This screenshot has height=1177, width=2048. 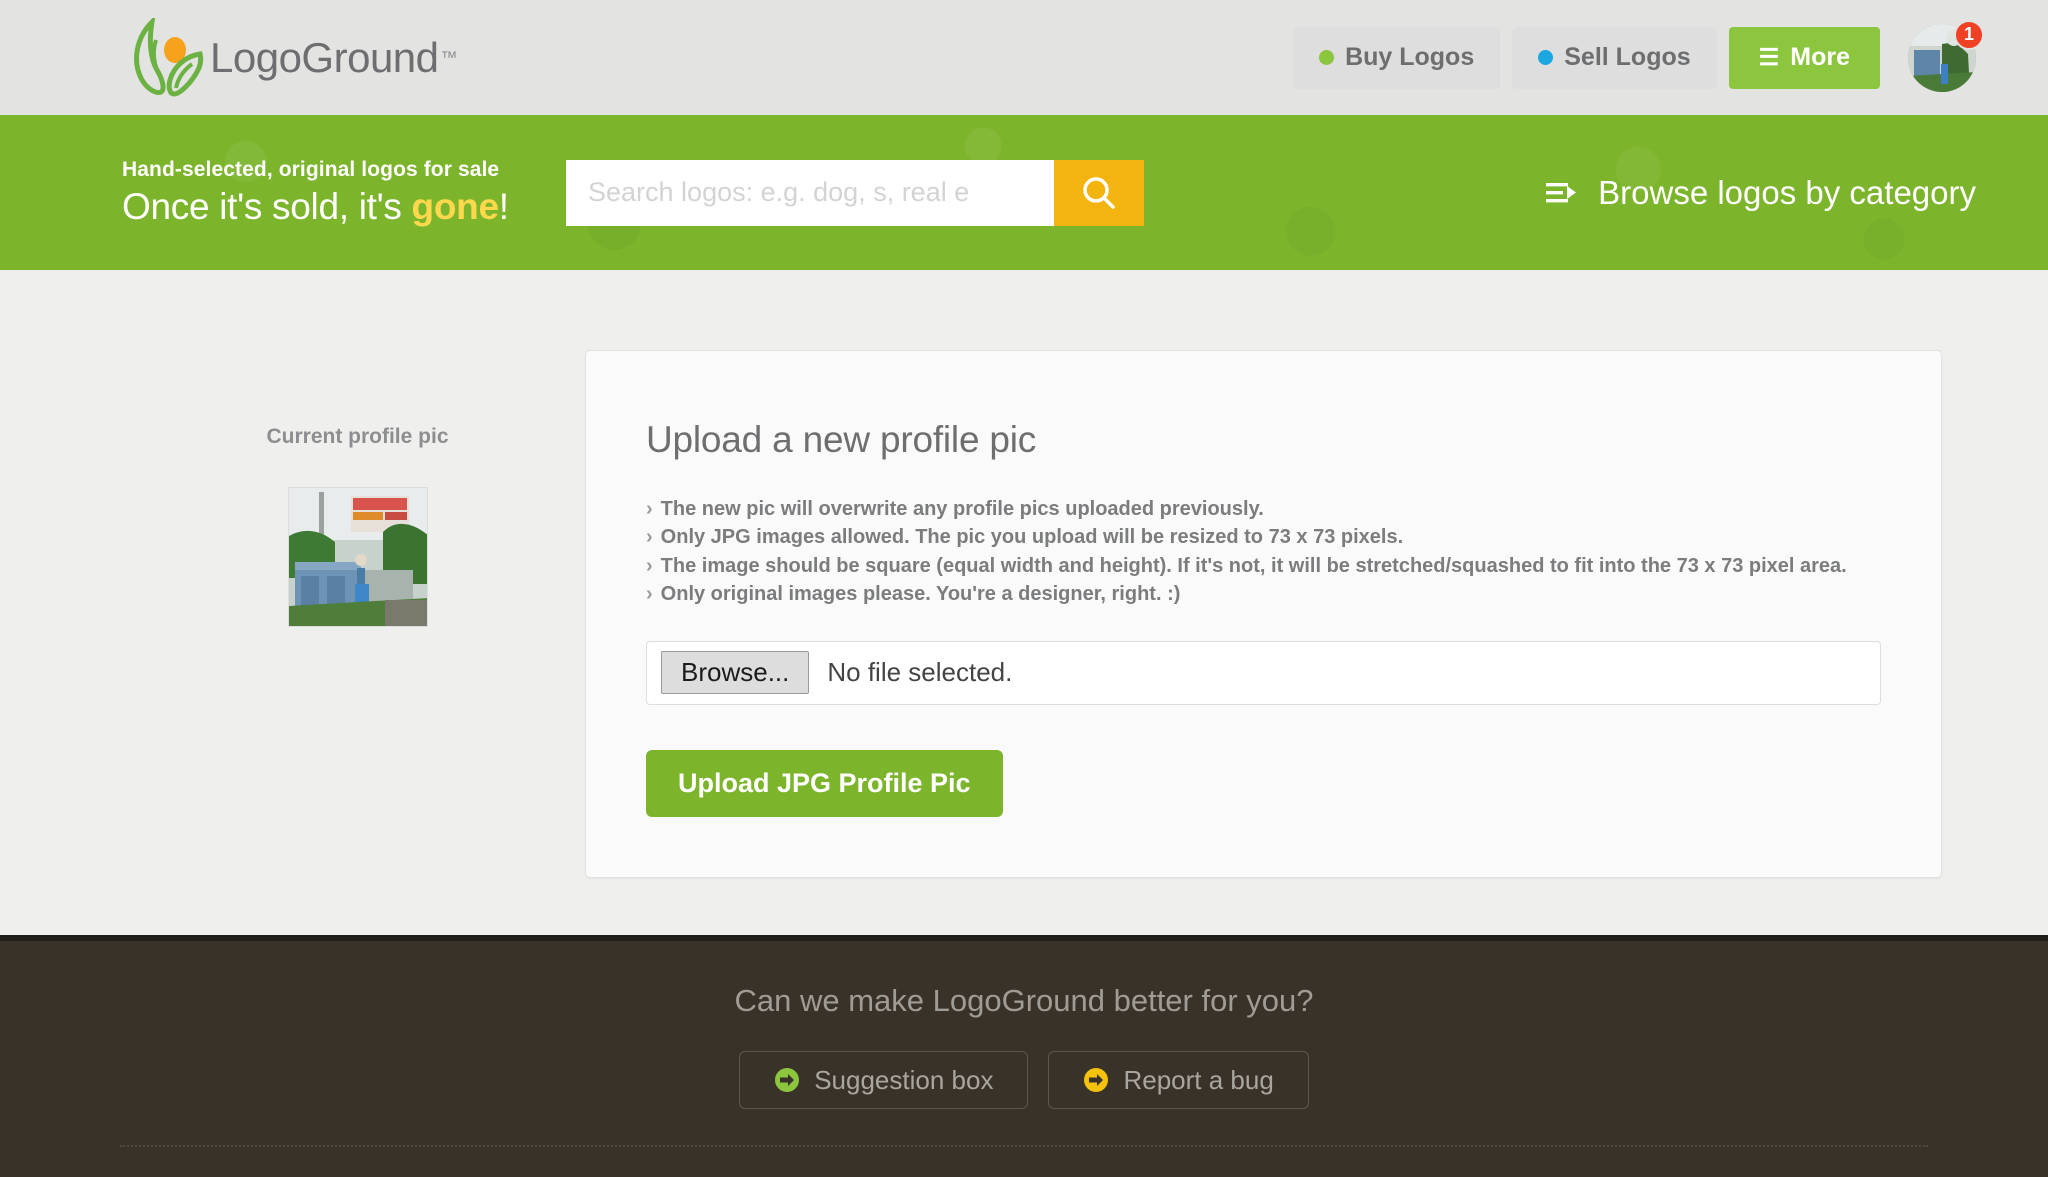 I want to click on nav-more-button: ☰ More, so click(x=1804, y=57).